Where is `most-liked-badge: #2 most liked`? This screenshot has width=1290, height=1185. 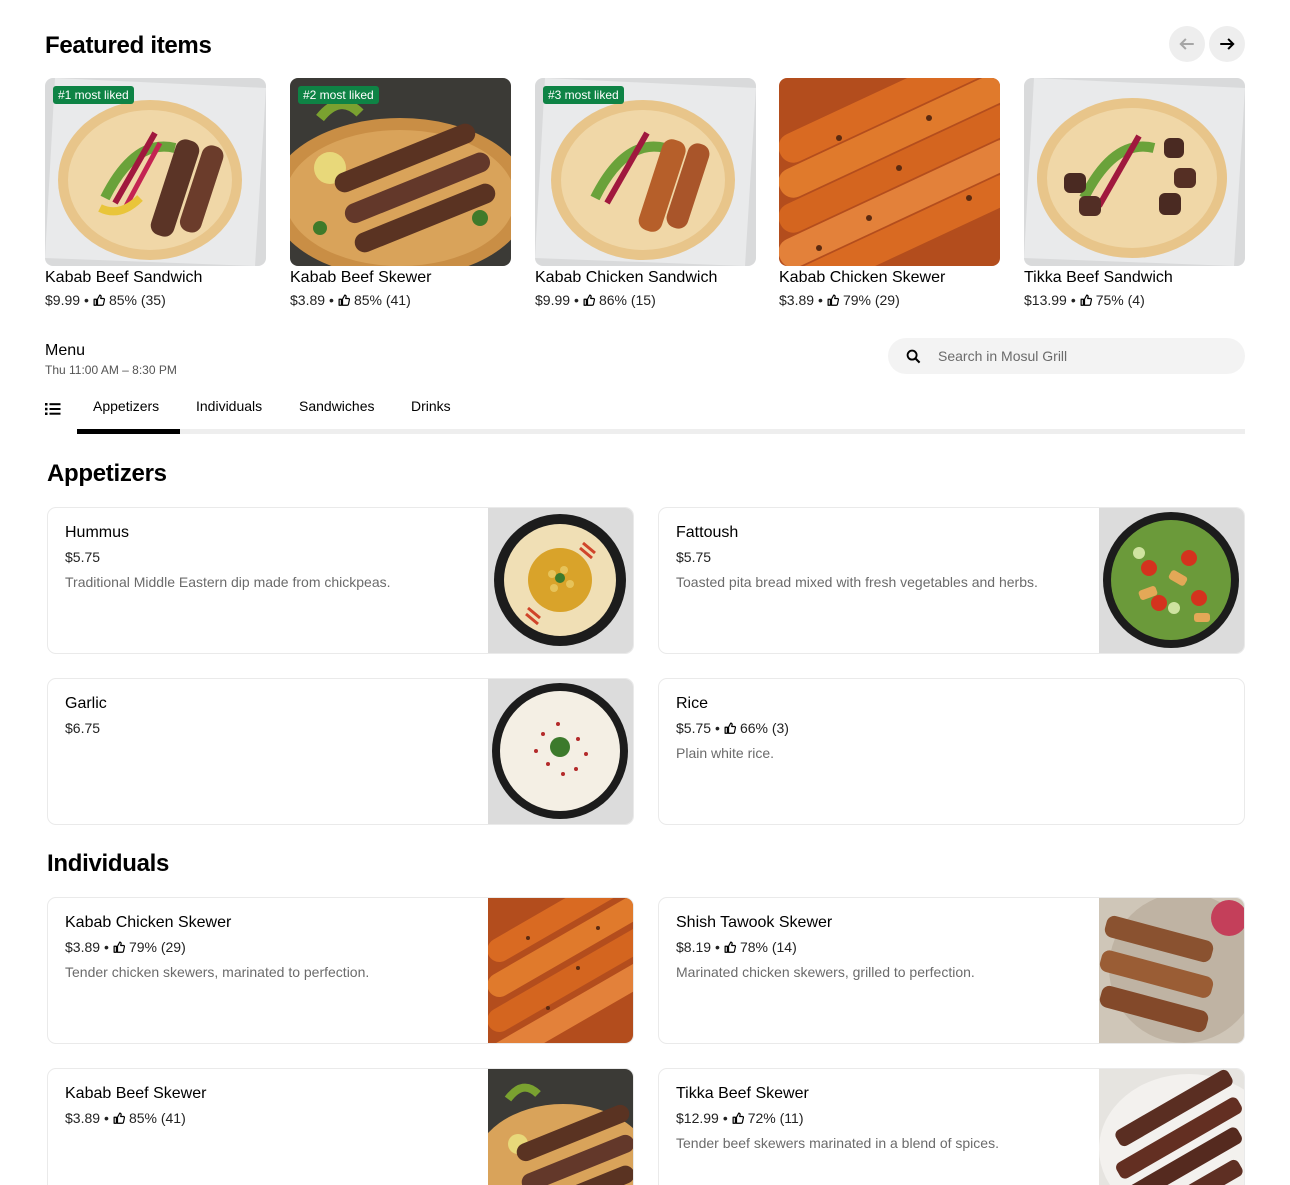 most-liked-badge: #2 most liked is located at coordinates (338, 95).